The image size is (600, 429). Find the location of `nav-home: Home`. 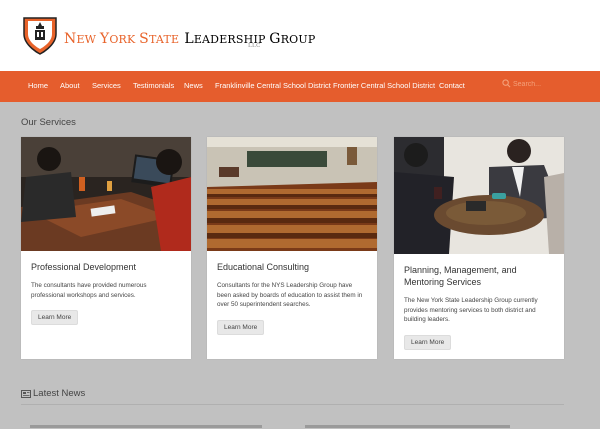

nav-home: Home is located at coordinates (38, 85).